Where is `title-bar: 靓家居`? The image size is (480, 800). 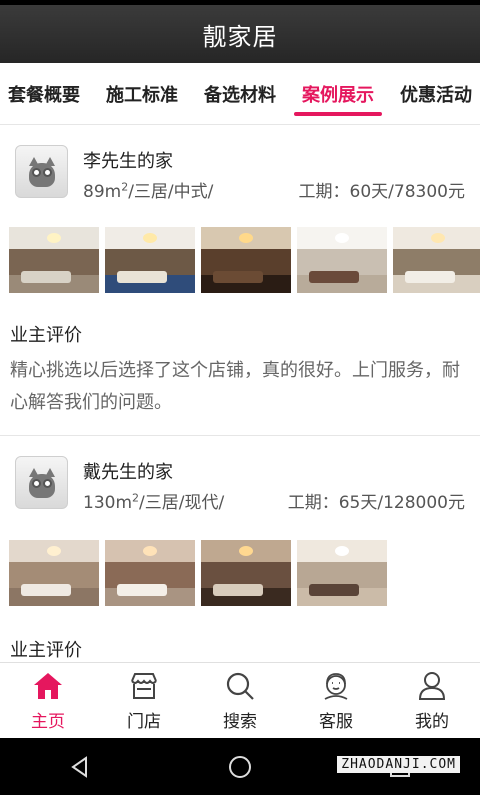 title-bar: 靓家居 is located at coordinates (240, 34).